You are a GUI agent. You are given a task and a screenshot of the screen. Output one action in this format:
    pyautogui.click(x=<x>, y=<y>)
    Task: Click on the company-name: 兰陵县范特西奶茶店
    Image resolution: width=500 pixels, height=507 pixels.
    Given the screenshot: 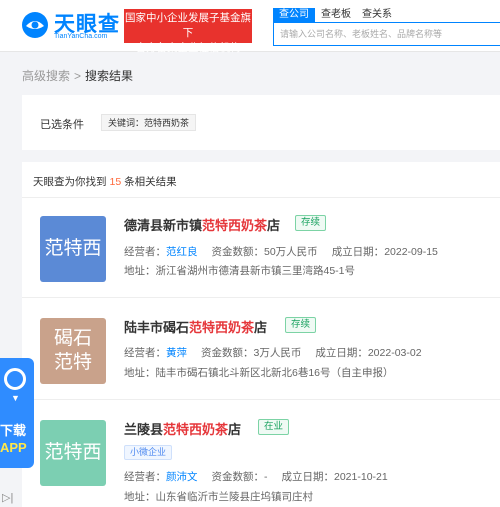 What is the action you would take?
    pyautogui.click(x=182, y=428)
    